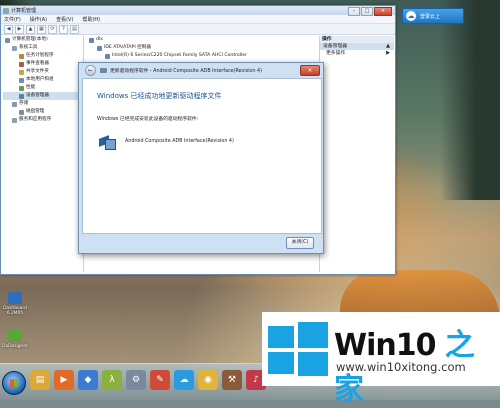  What do you see at coordinates (298, 348) in the screenshot?
I see `windows-logo-icon` at bounding box center [298, 348].